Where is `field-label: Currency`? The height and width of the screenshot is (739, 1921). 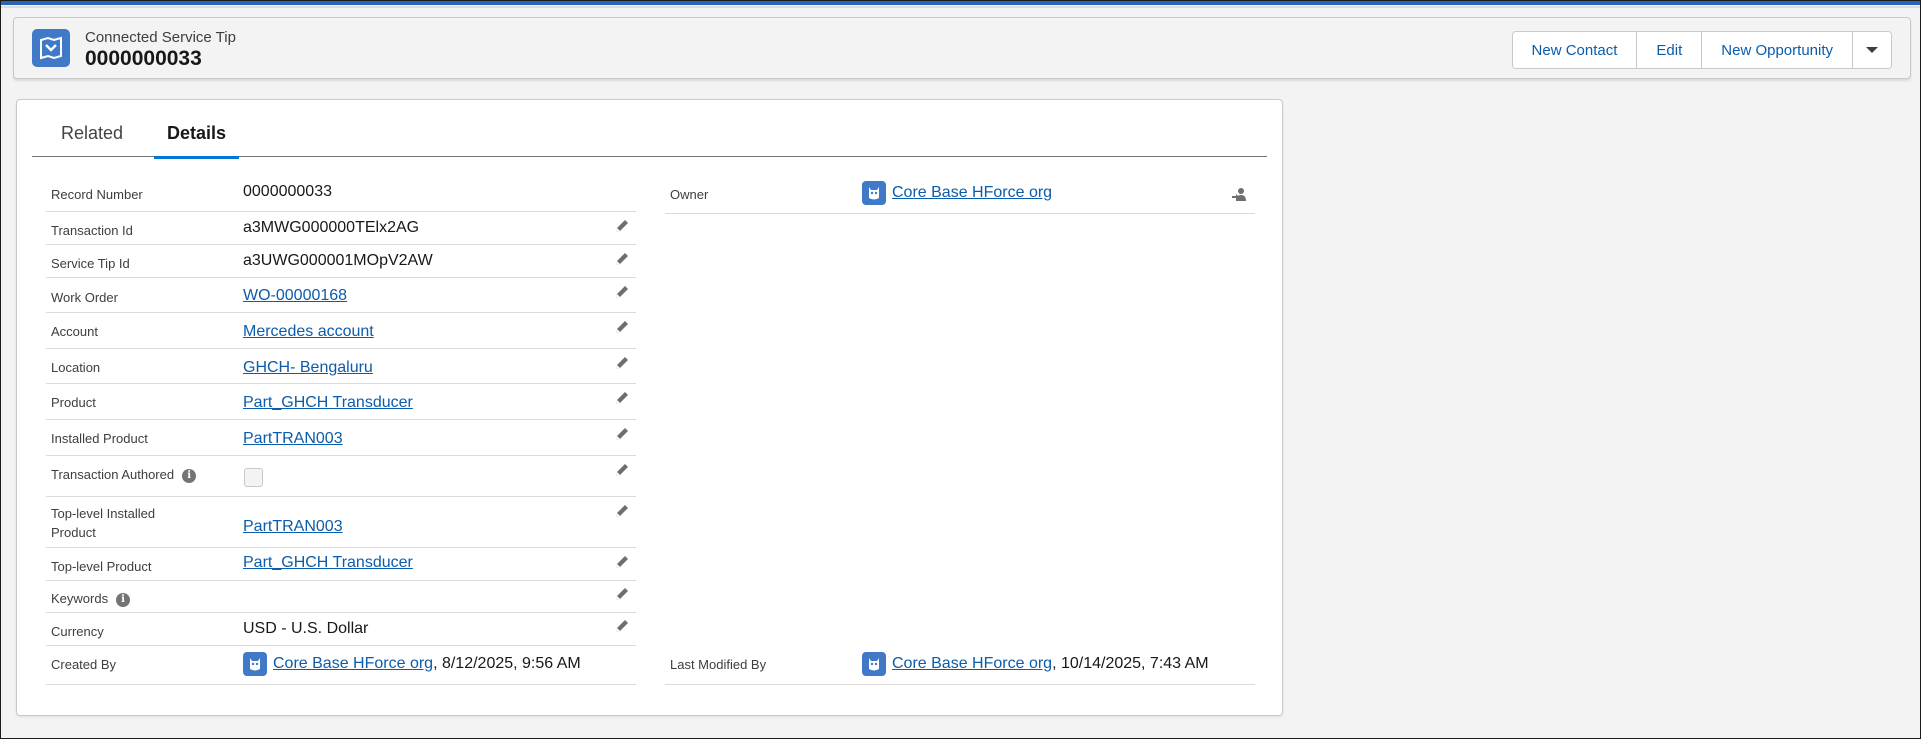 field-label: Currency is located at coordinates (77, 631).